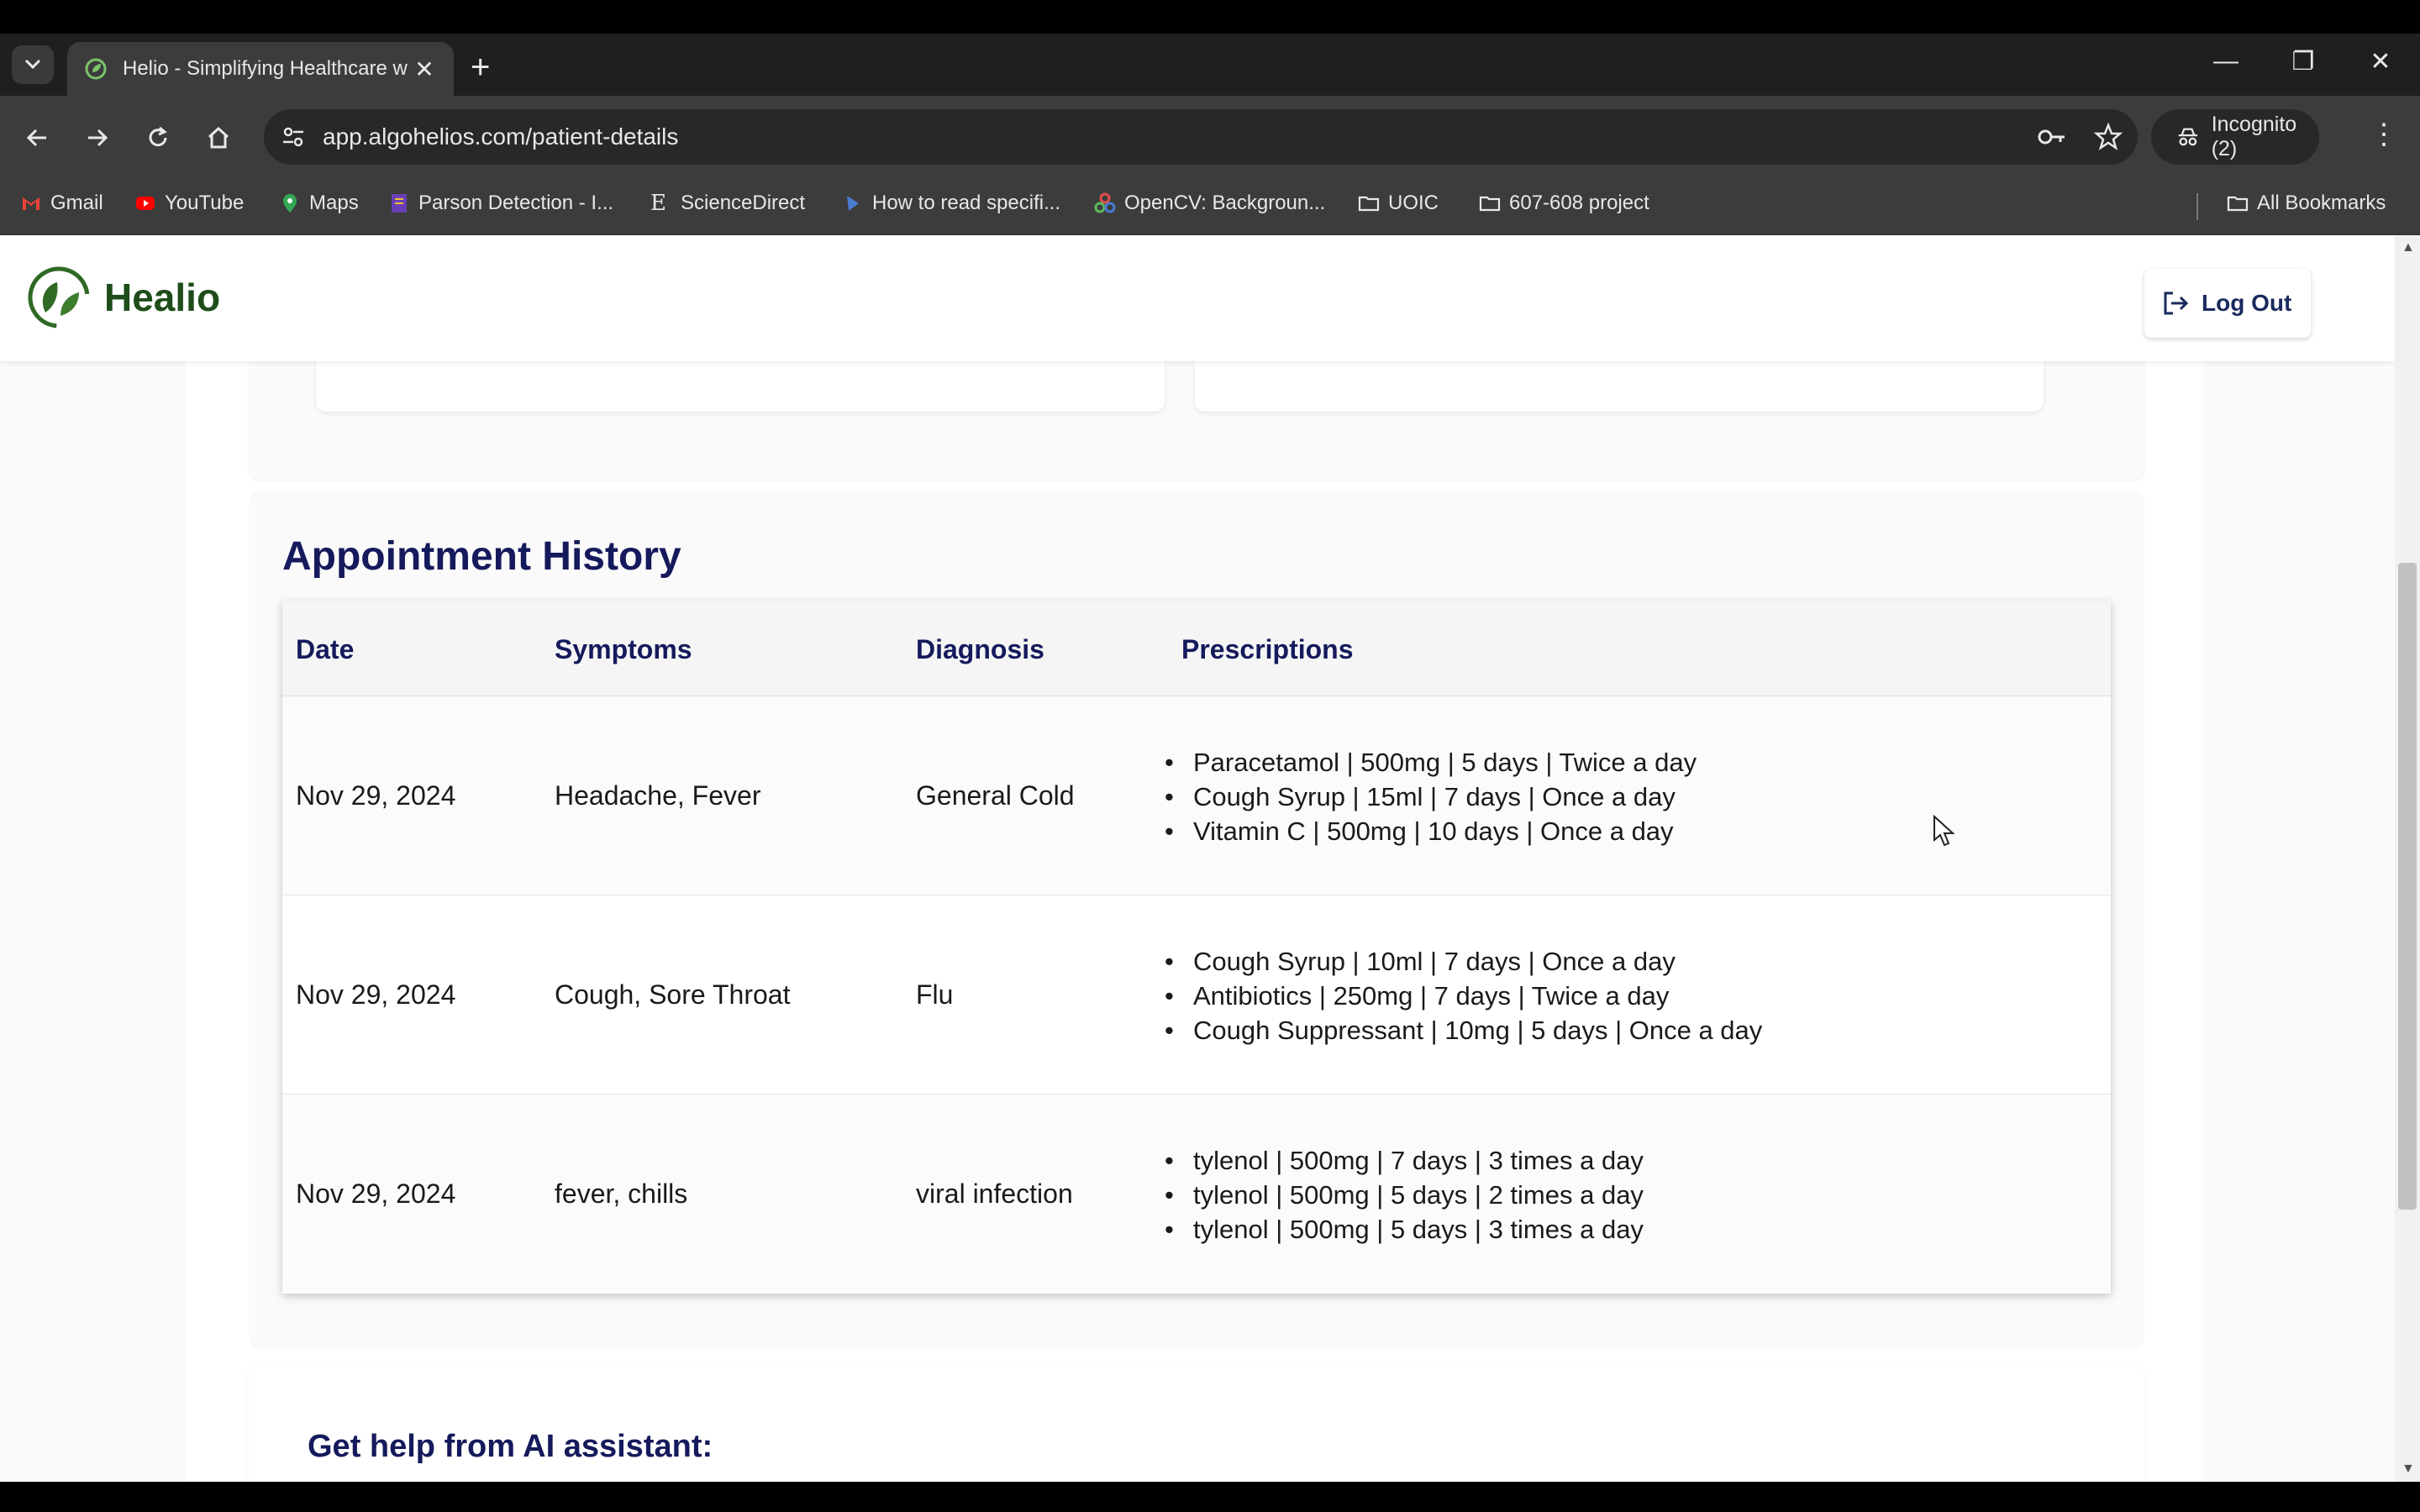 The image size is (2420, 1512). I want to click on site-info-icon, so click(293, 137).